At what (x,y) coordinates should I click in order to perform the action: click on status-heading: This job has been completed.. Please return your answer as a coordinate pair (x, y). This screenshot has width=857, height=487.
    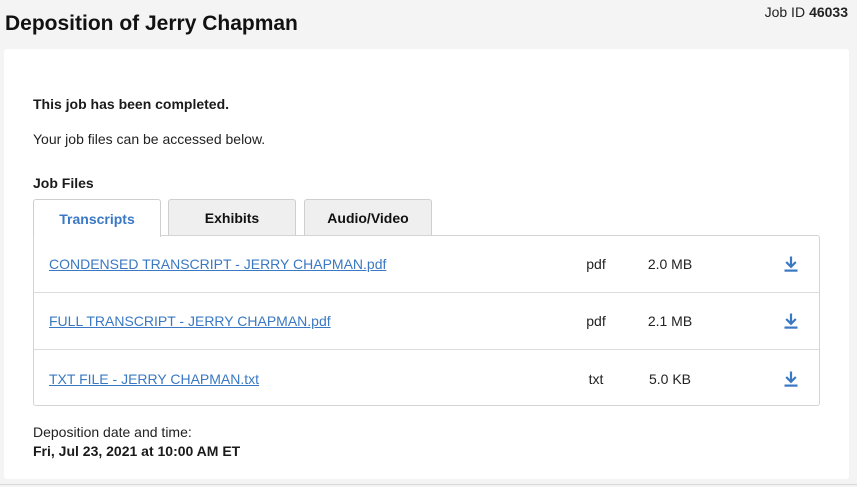
    Looking at the image, I should click on (131, 104).